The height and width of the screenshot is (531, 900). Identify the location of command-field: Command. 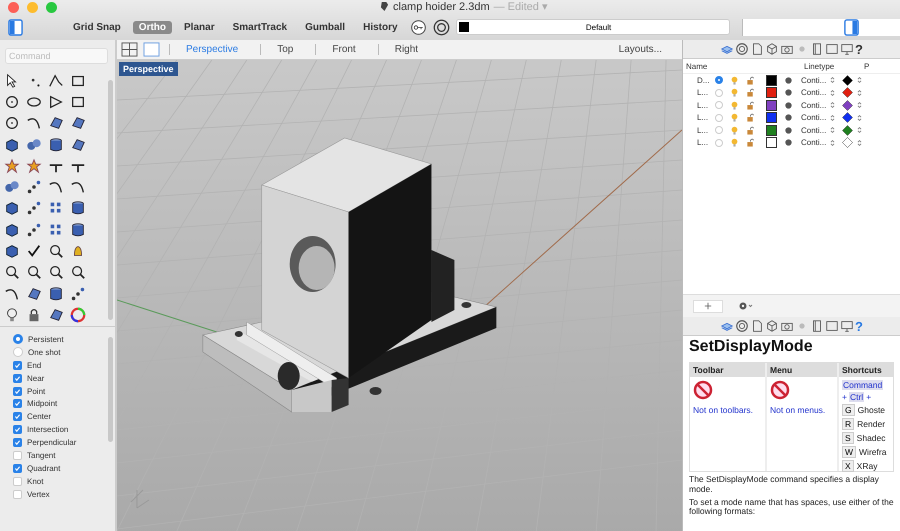
(56, 56).